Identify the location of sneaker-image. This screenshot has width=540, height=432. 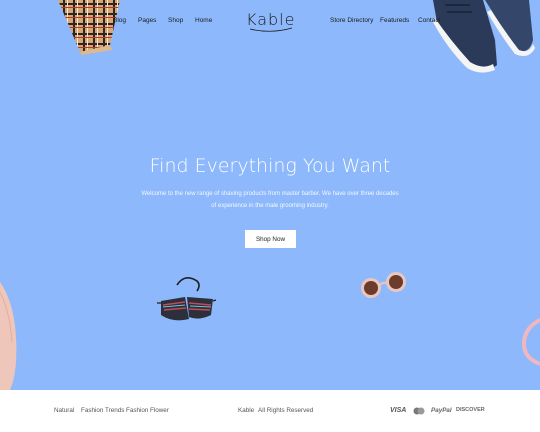
(484, 36).